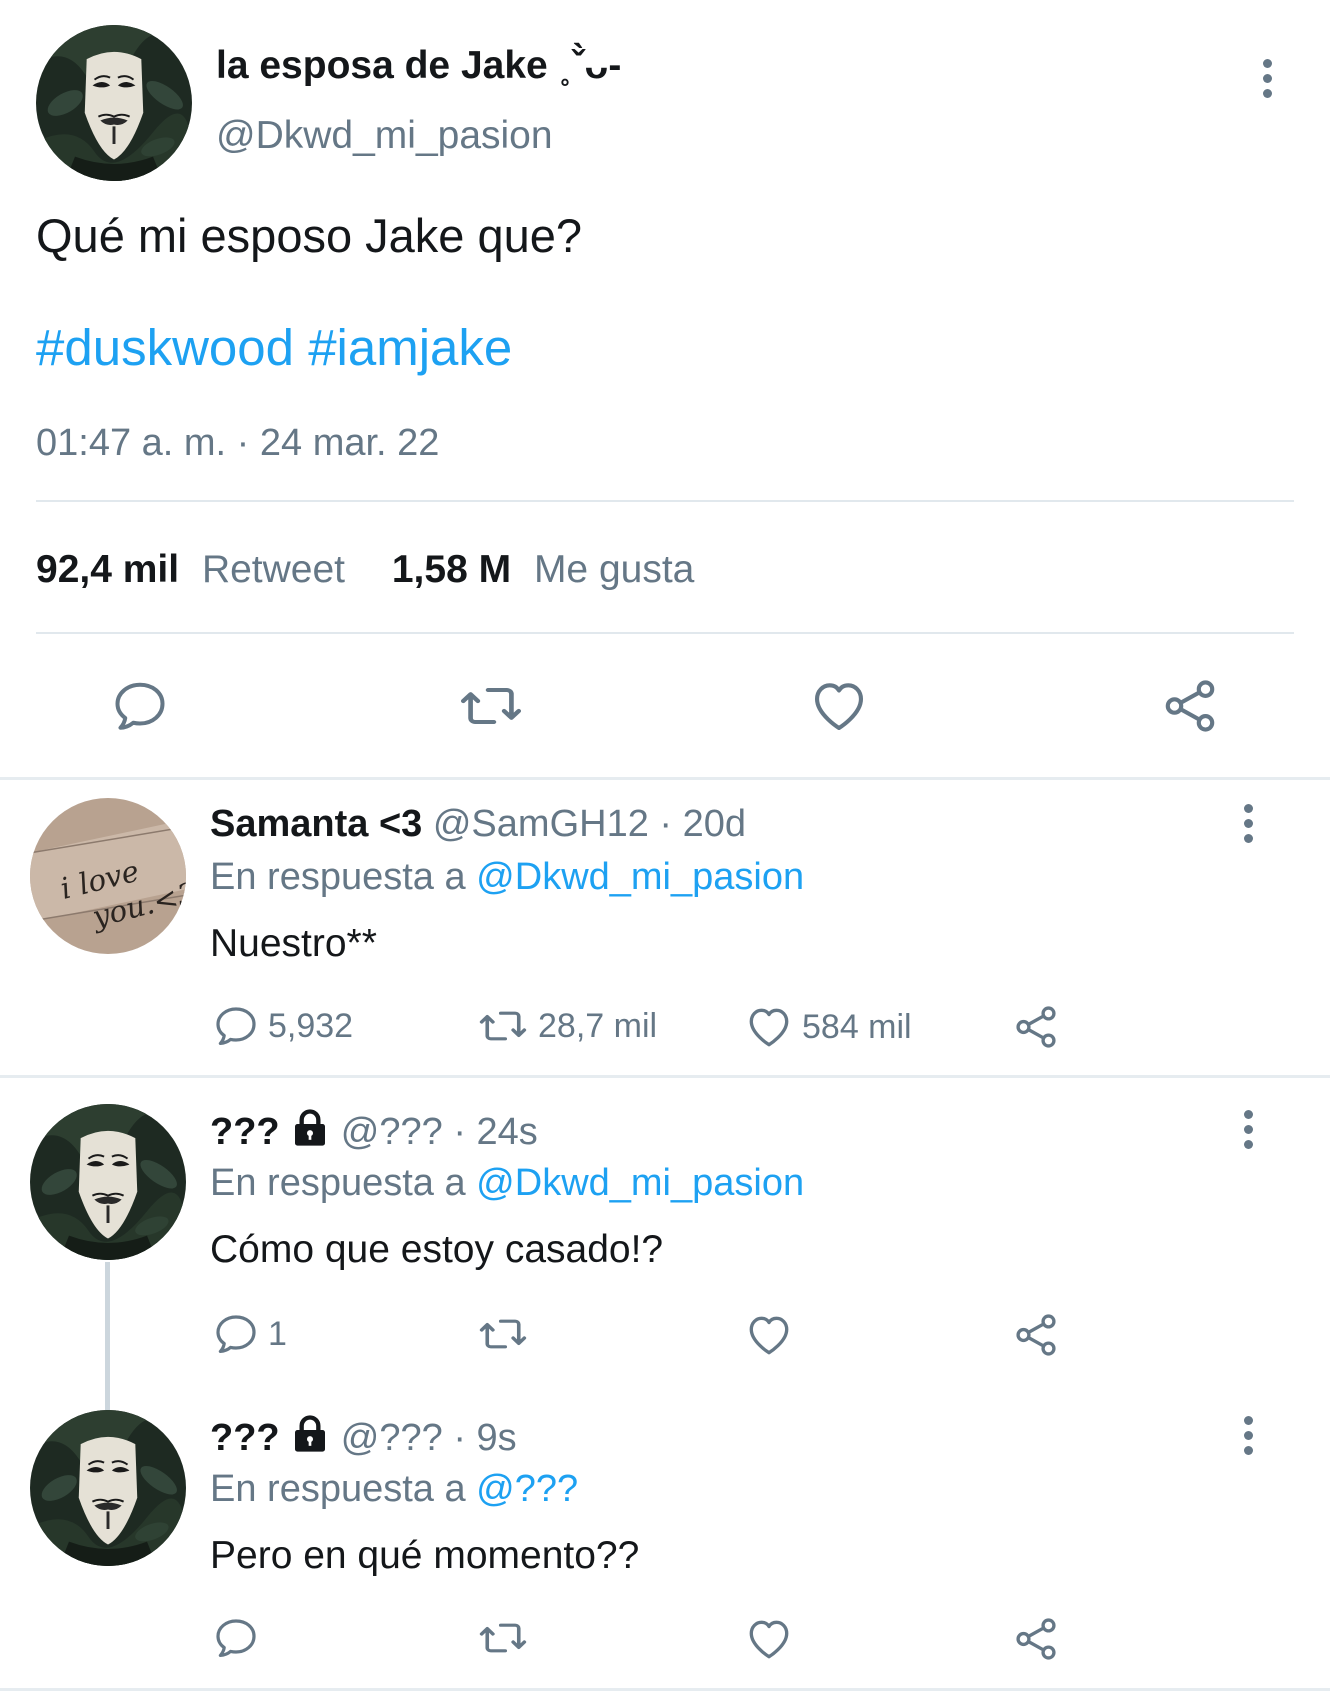 The height and width of the screenshot is (1692, 1330). Describe the element at coordinates (293, 943) in the screenshot. I see `reply-text: Nuestro**` at that location.